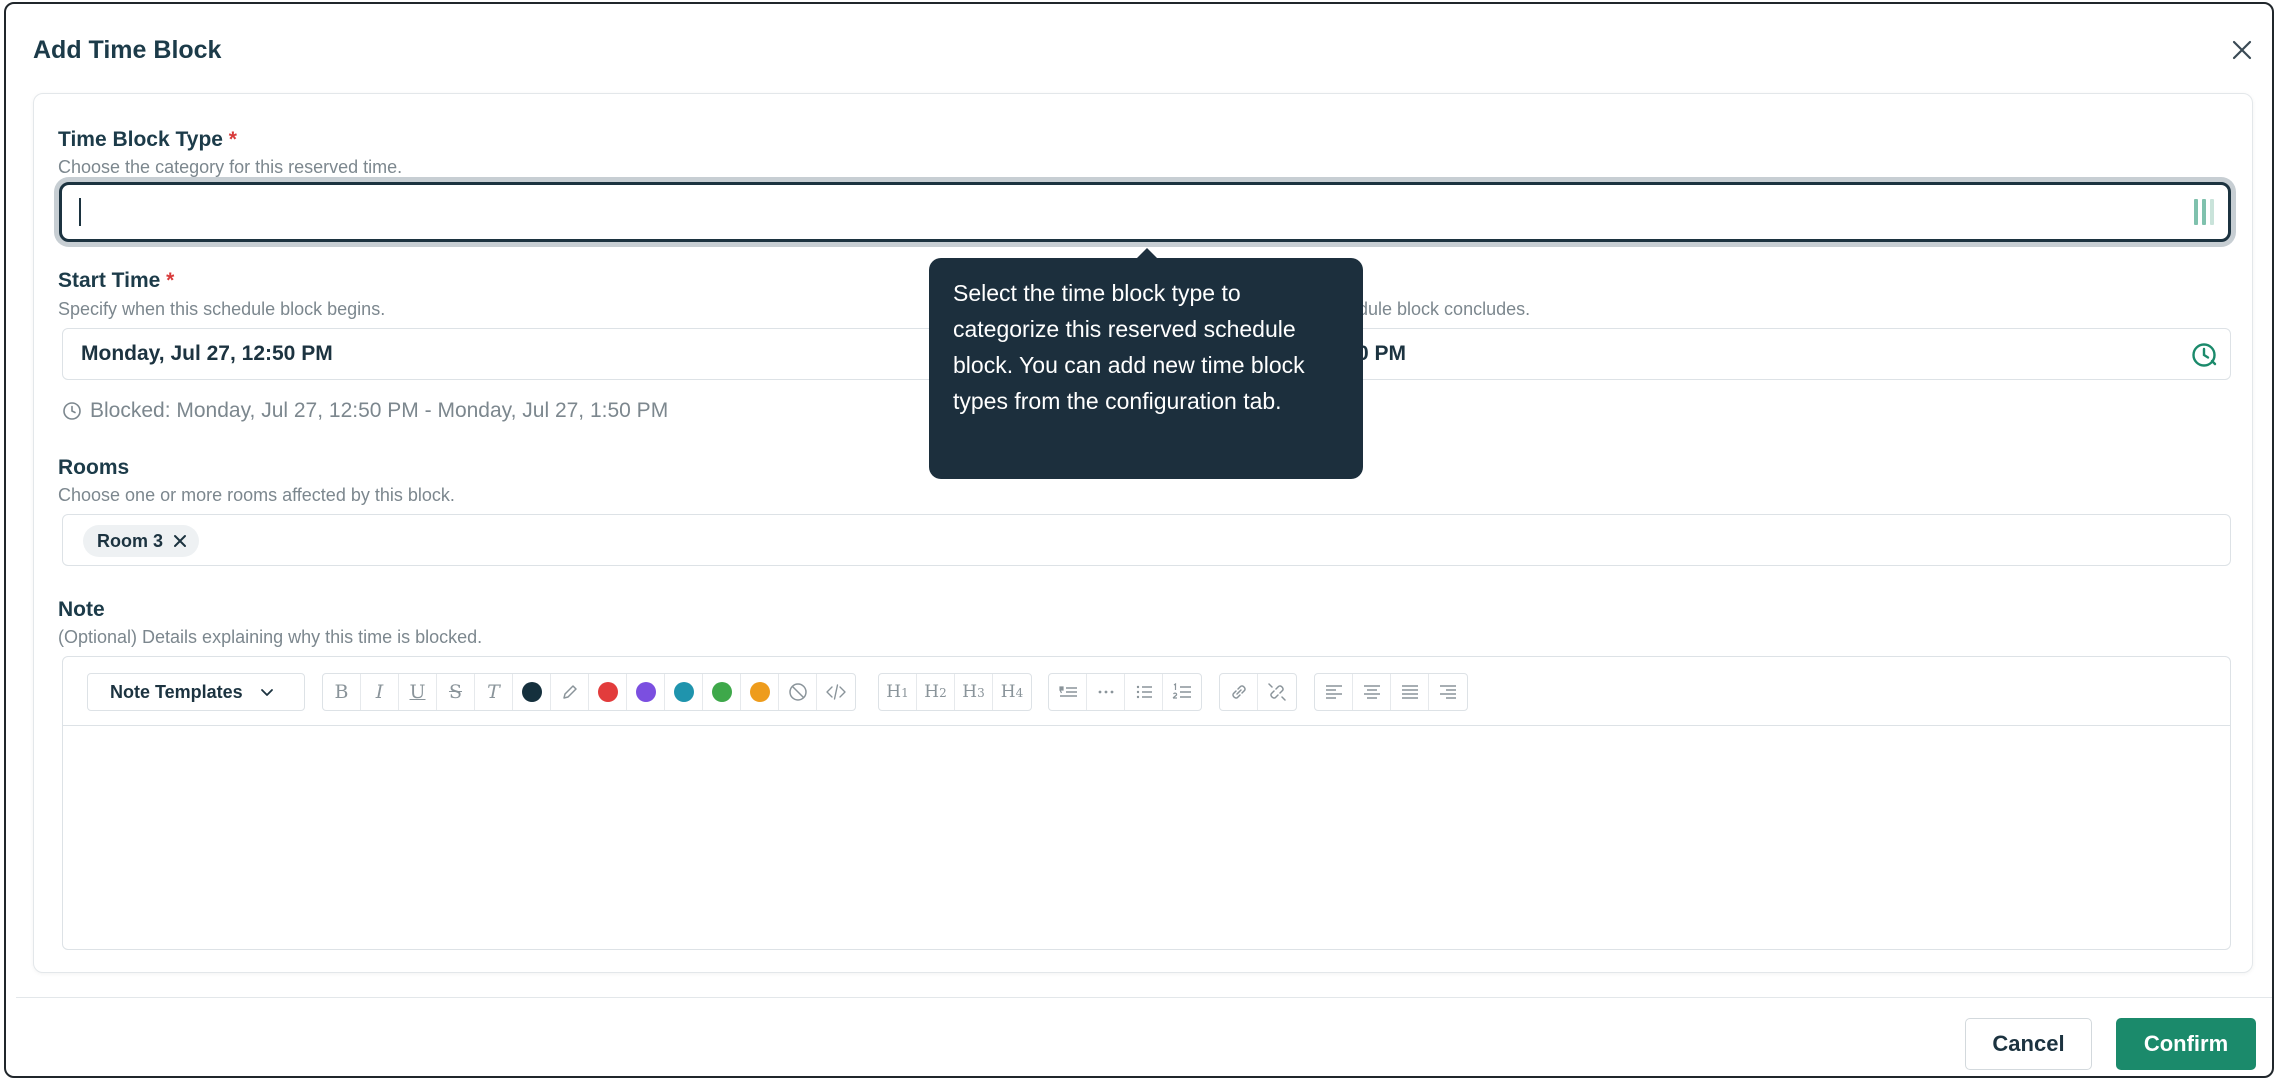 The height and width of the screenshot is (1080, 2278). What do you see at coordinates (81, 609) in the screenshot?
I see `note-label: Note` at bounding box center [81, 609].